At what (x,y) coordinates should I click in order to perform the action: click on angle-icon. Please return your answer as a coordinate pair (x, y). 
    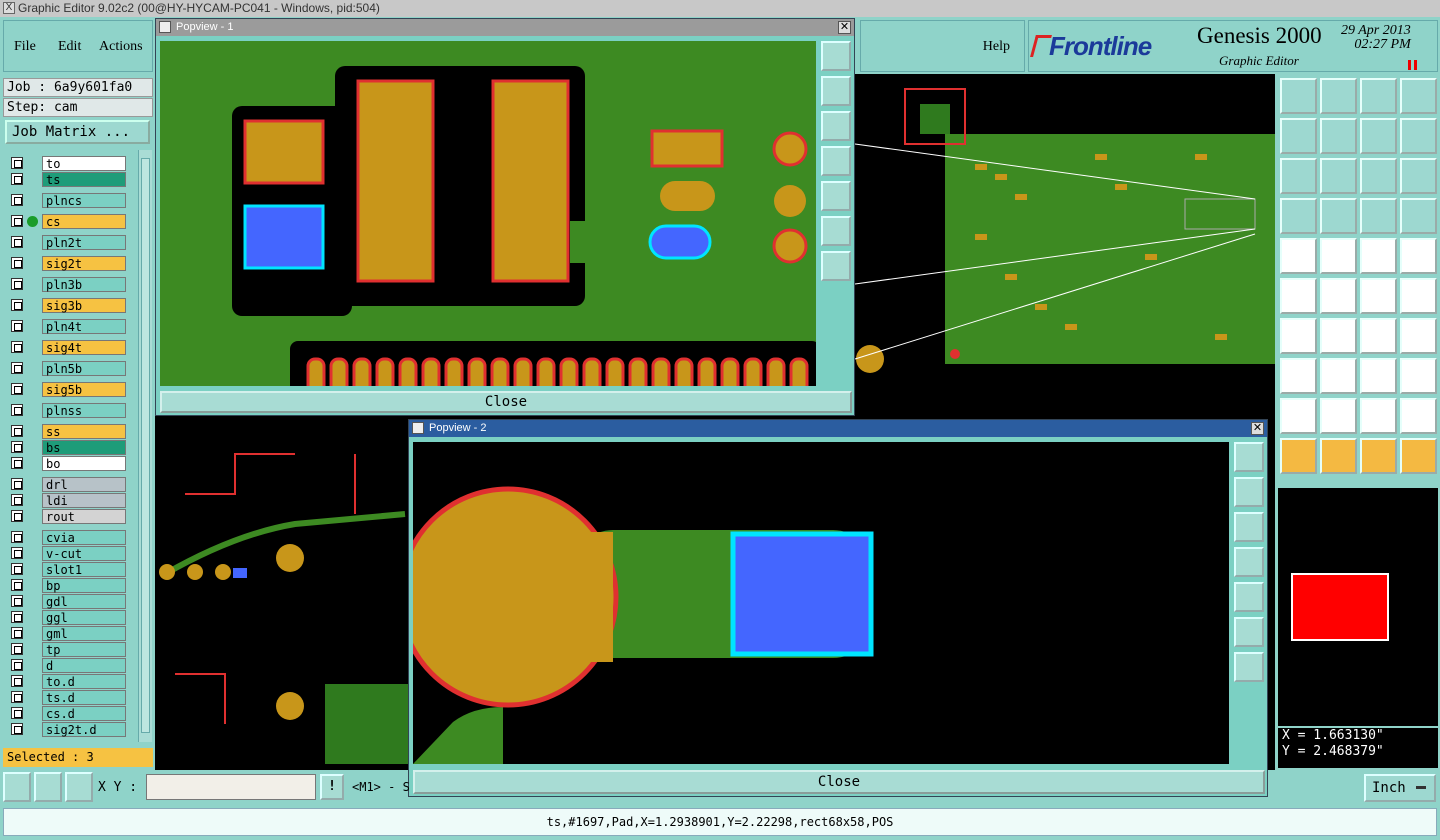
    Looking at the image, I should click on (1298, 336).